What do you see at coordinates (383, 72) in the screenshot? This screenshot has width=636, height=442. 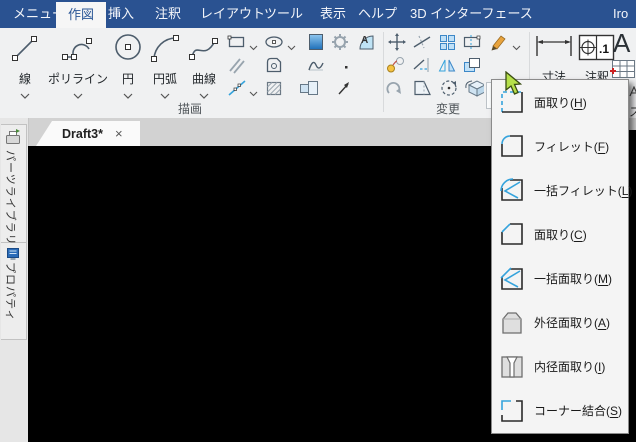 I see `group-separator` at bounding box center [383, 72].